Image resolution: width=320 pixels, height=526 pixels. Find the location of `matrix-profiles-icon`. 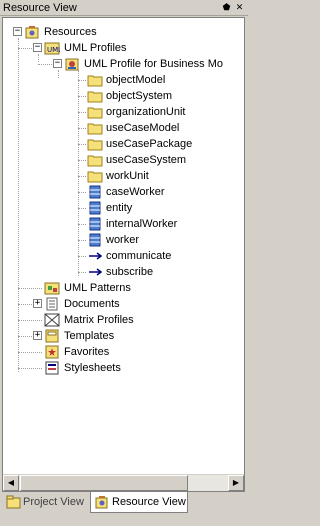

matrix-profiles-icon is located at coordinates (52, 320).